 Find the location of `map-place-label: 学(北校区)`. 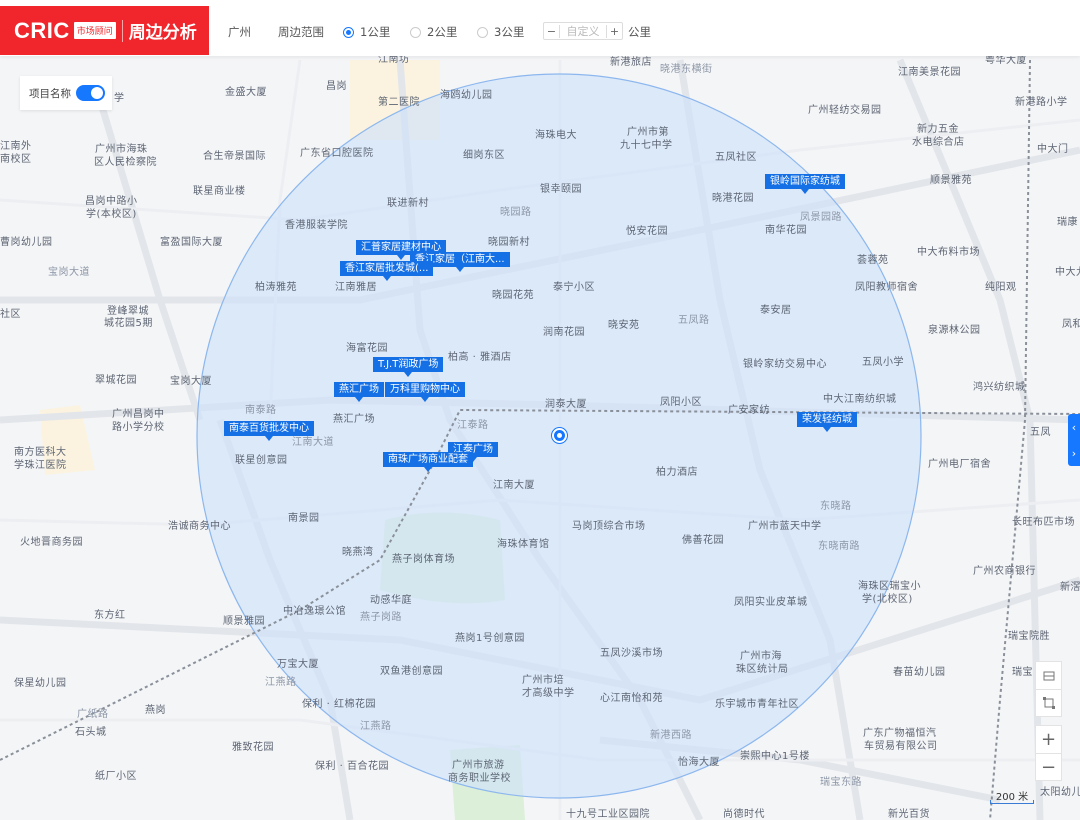

map-place-label: 学(北校区) is located at coordinates (887, 599).